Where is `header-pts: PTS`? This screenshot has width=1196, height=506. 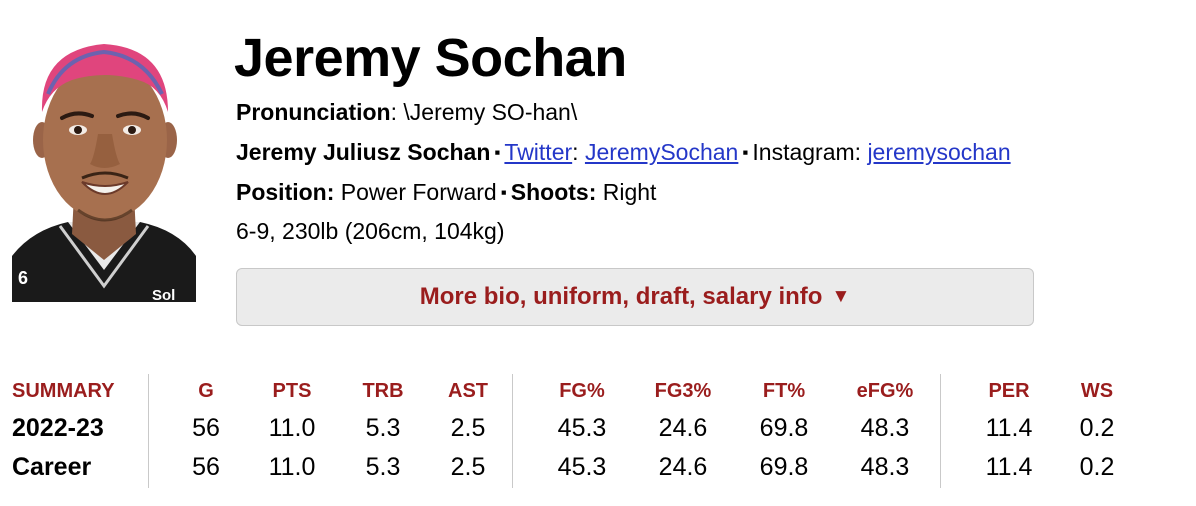 header-pts: PTS is located at coordinates (292, 391).